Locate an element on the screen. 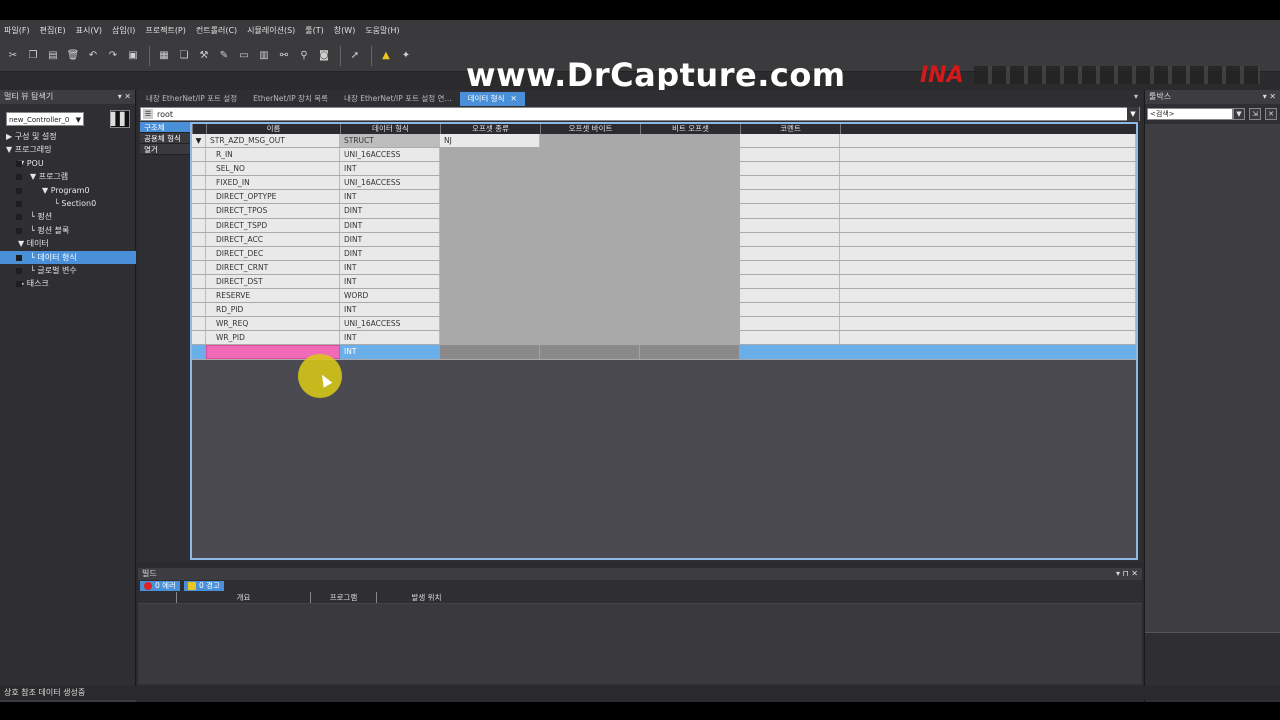  paste-icon: ▤ is located at coordinates (53, 56).